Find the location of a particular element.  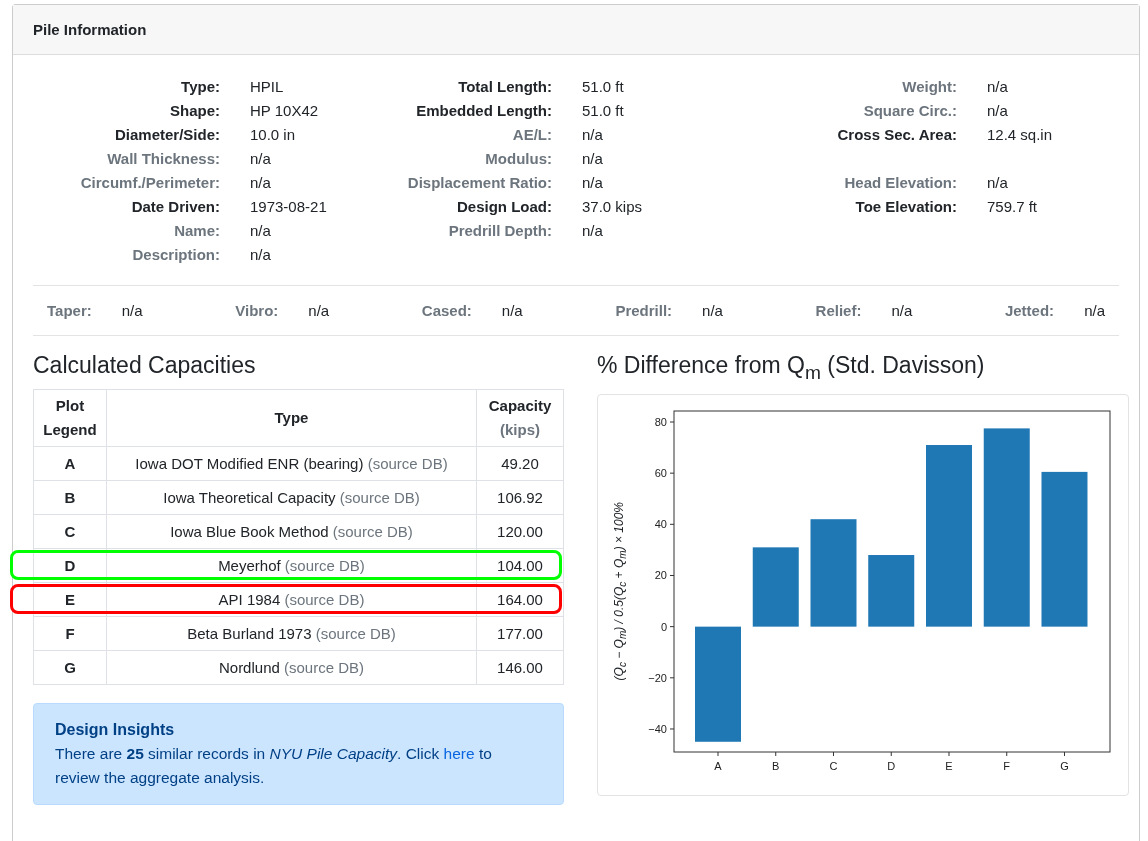

table-cell: 106.92 is located at coordinates (520, 497).